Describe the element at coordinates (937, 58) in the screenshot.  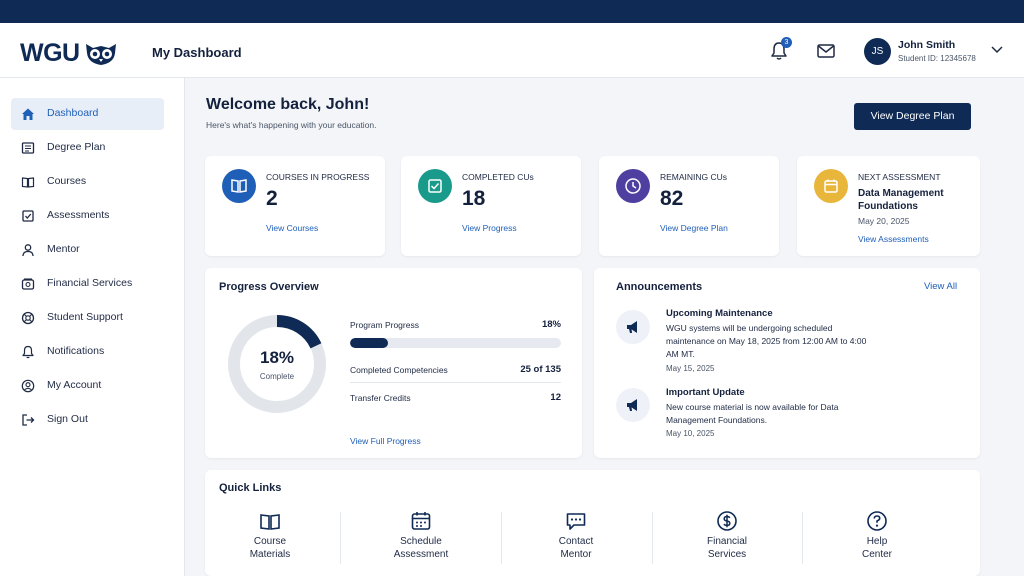
I see `student-id: Student ID: 12345678` at that location.